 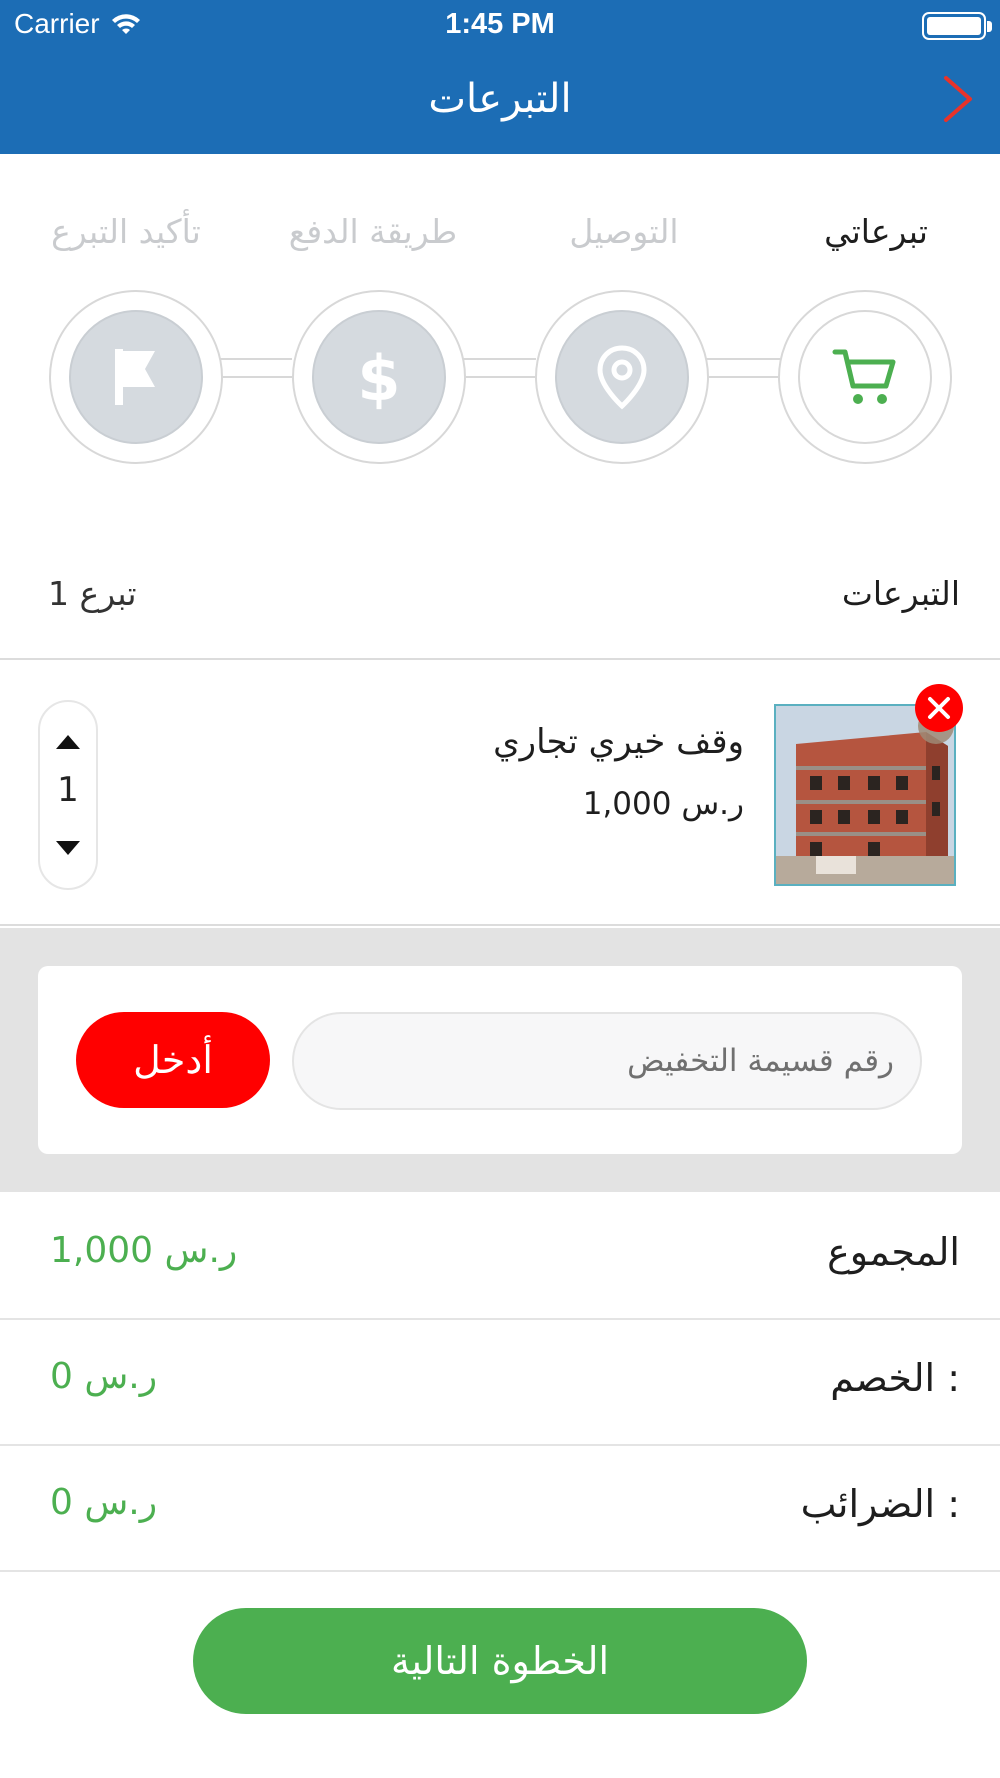 I want to click on taxes-label: الضرائب :, so click(x=880, y=1504).